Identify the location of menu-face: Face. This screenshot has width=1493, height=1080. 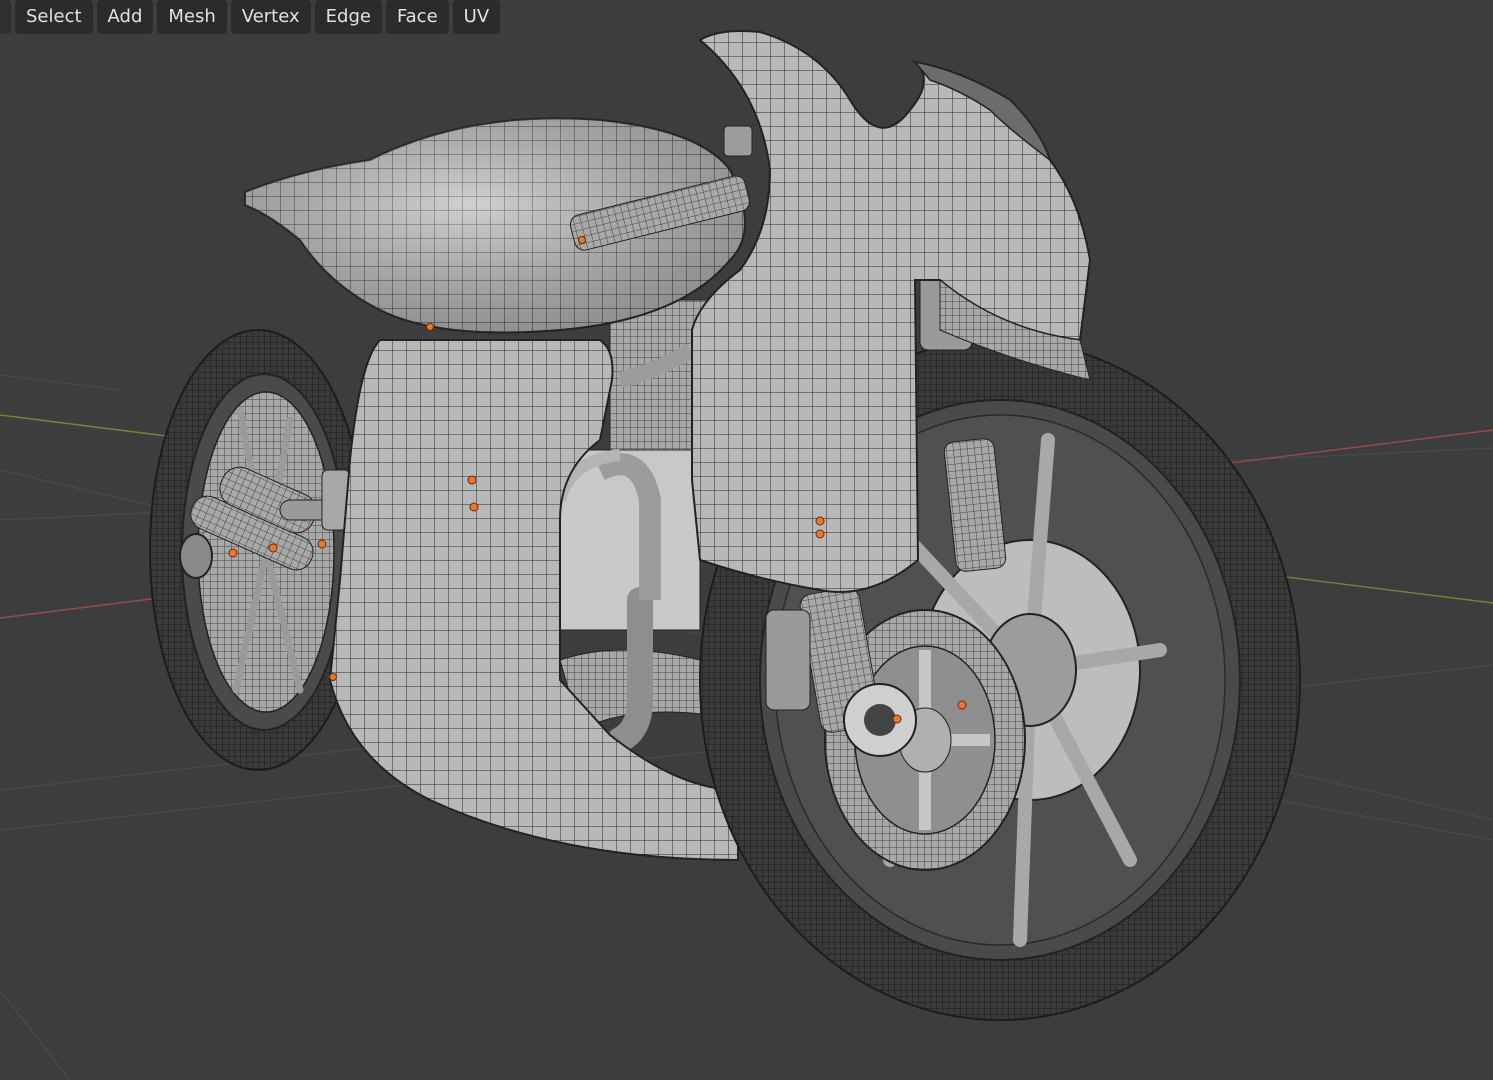
(417, 17).